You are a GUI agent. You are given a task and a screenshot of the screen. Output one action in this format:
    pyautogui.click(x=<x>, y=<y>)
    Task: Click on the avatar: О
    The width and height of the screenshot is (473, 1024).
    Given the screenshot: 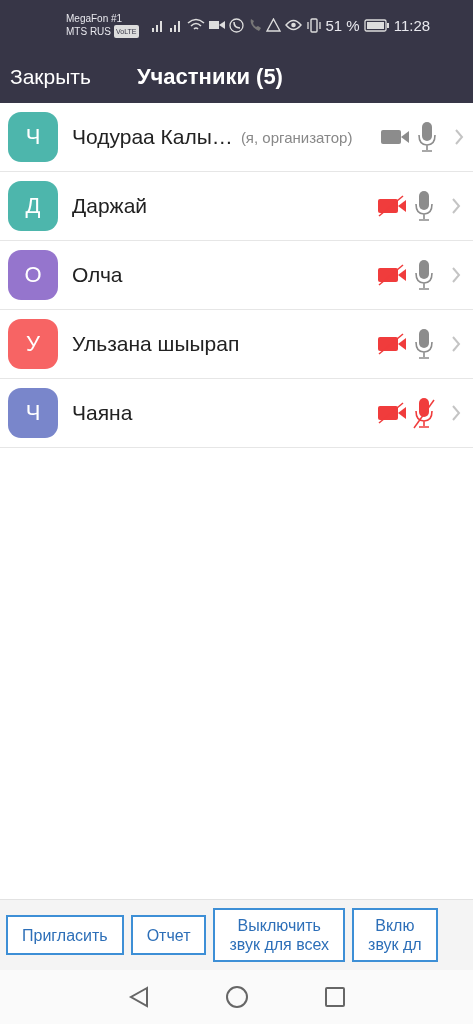 What is the action you would take?
    pyautogui.click(x=33, y=275)
    